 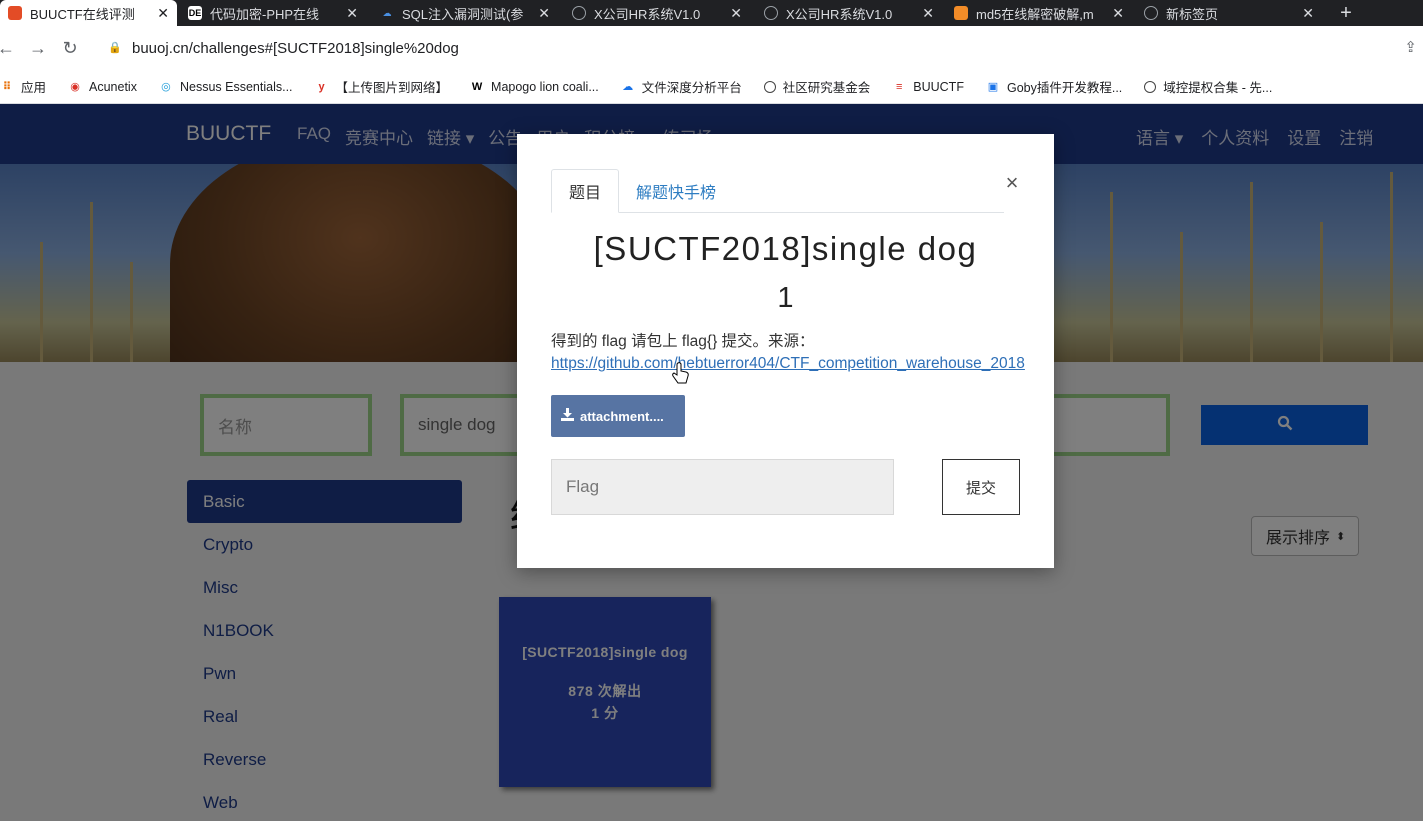 What do you see at coordinates (680, 373) in the screenshot?
I see `hand-cursor-icon` at bounding box center [680, 373].